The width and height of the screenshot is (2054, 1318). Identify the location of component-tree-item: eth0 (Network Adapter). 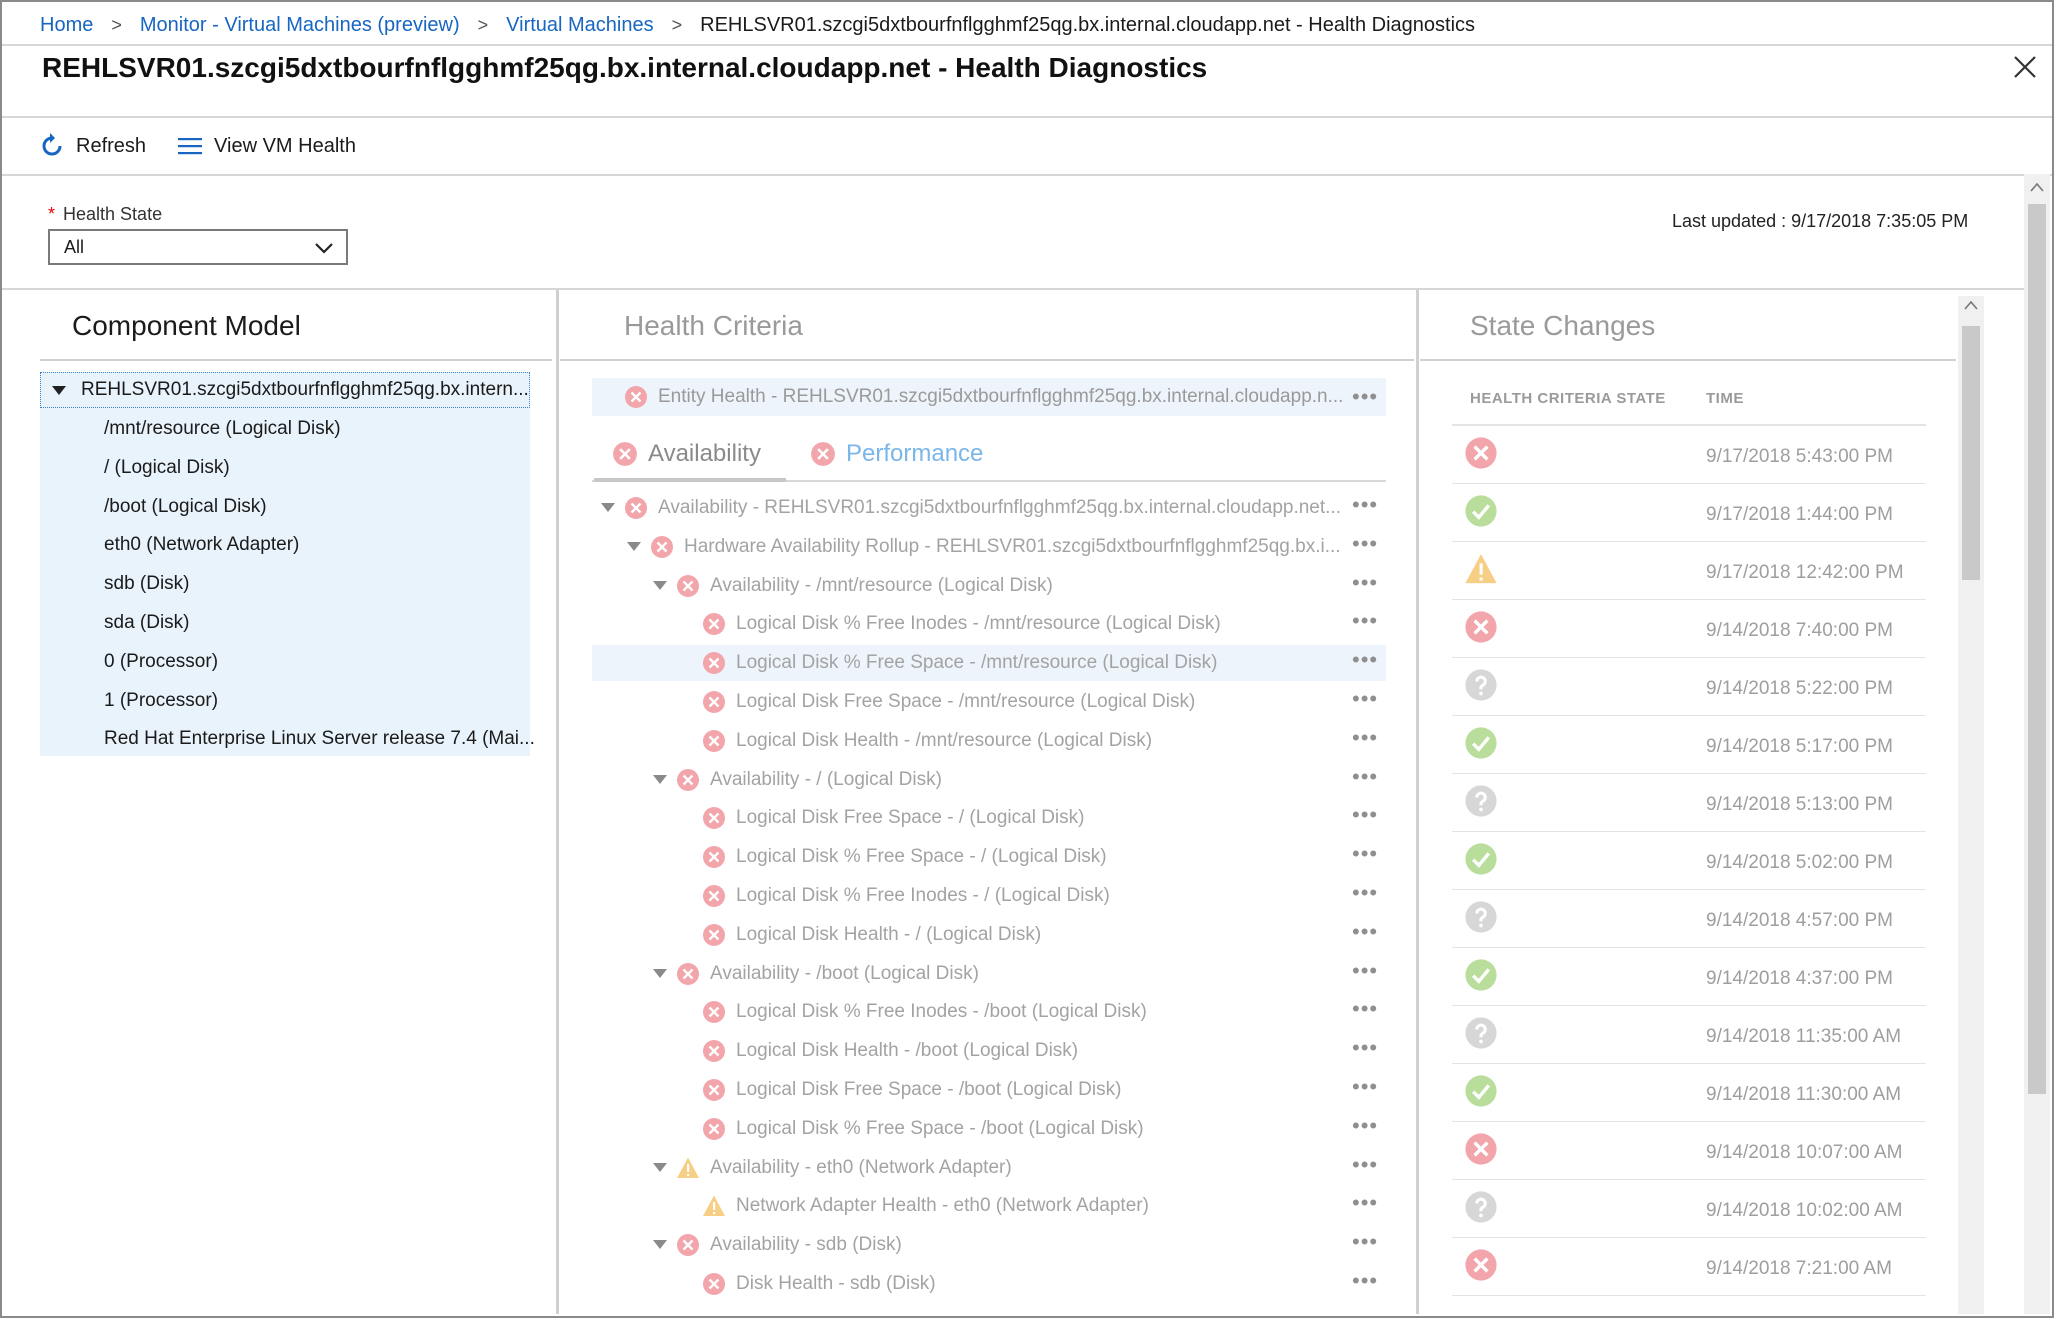
(201, 545).